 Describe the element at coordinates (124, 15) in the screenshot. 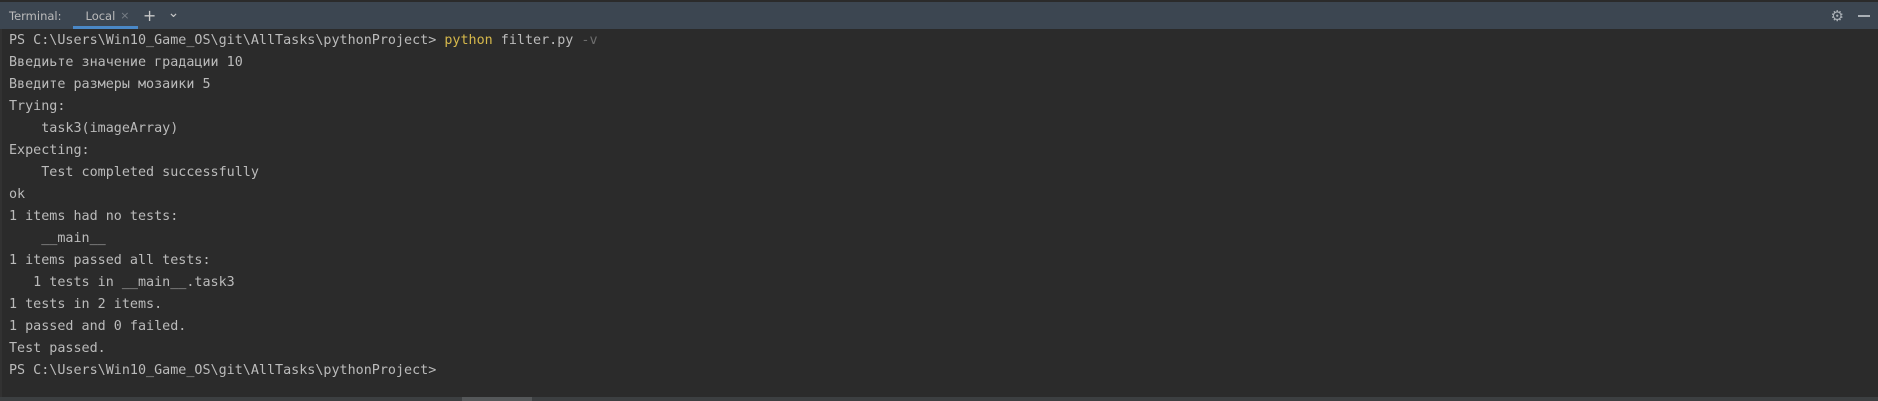

I see `close-tab-icon: ×` at that location.